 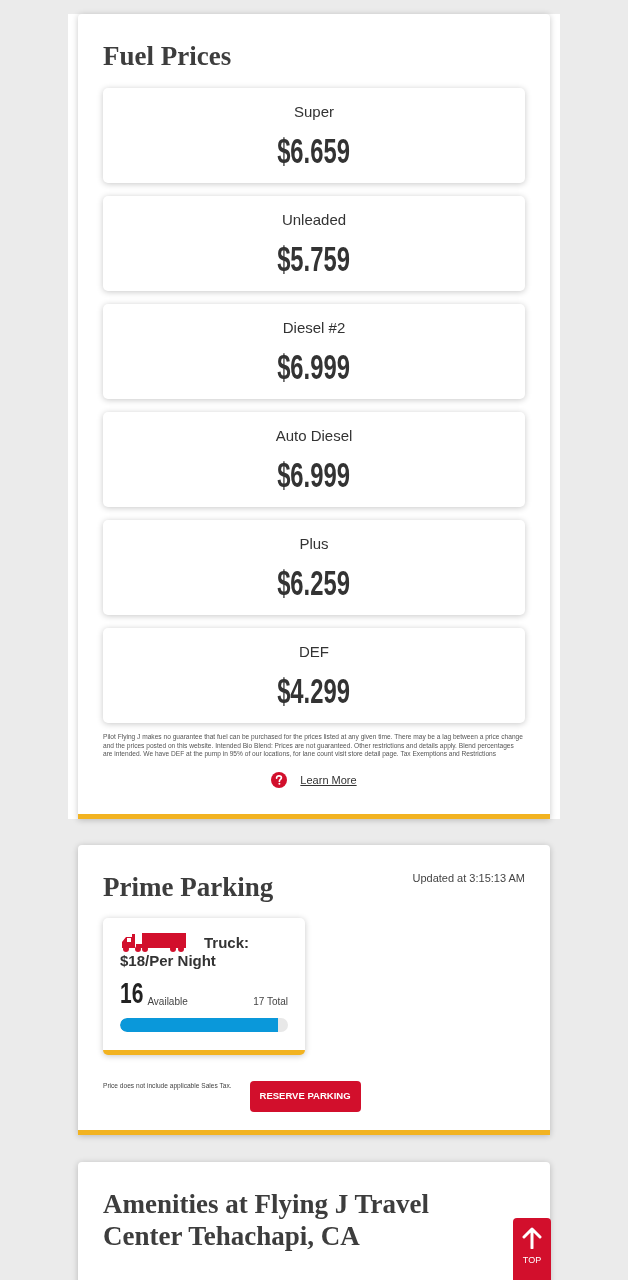 I want to click on truck-icon, so click(x=153, y=942).